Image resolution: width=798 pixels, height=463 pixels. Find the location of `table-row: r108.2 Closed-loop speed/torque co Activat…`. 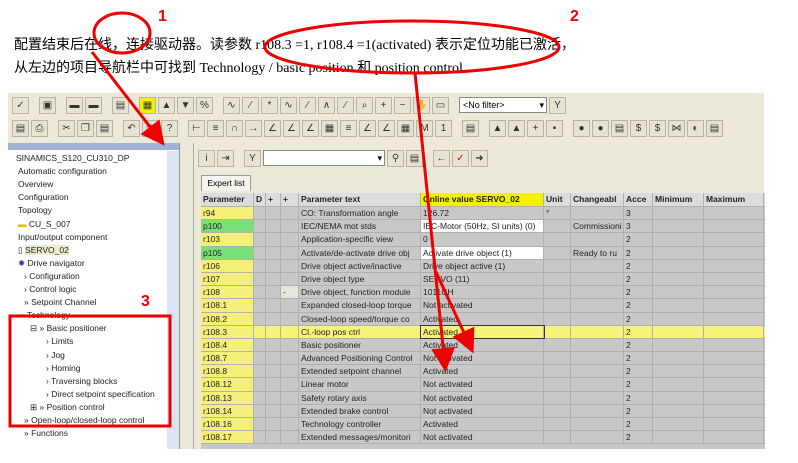

table-row: r108.2 Closed-loop speed/torque co Activat… is located at coordinates (483, 319).